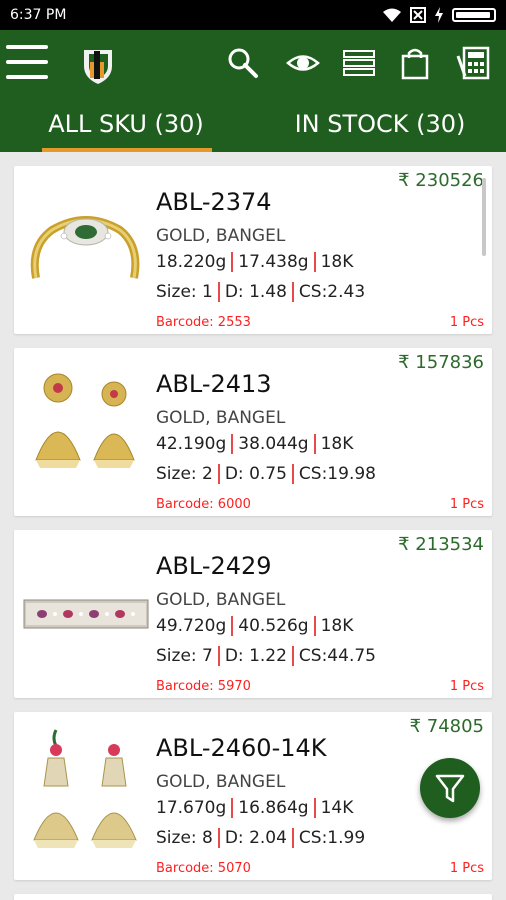  I want to click on colorstone-weight: CS:2.43, so click(332, 292).